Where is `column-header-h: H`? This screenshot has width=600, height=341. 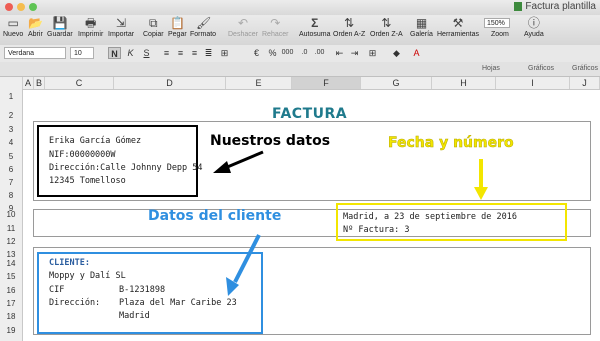
column-header-h: H is located at coordinates (464, 83).